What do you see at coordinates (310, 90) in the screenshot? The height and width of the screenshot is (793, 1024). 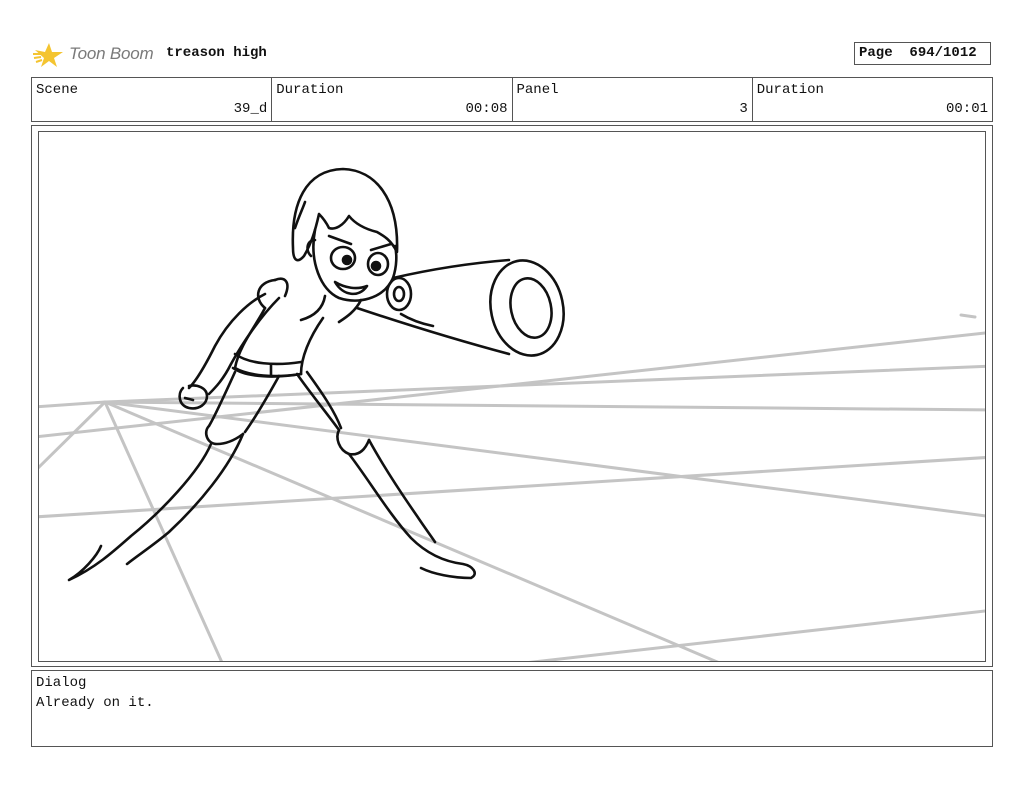 I see `scene-duration-label: Duration` at bounding box center [310, 90].